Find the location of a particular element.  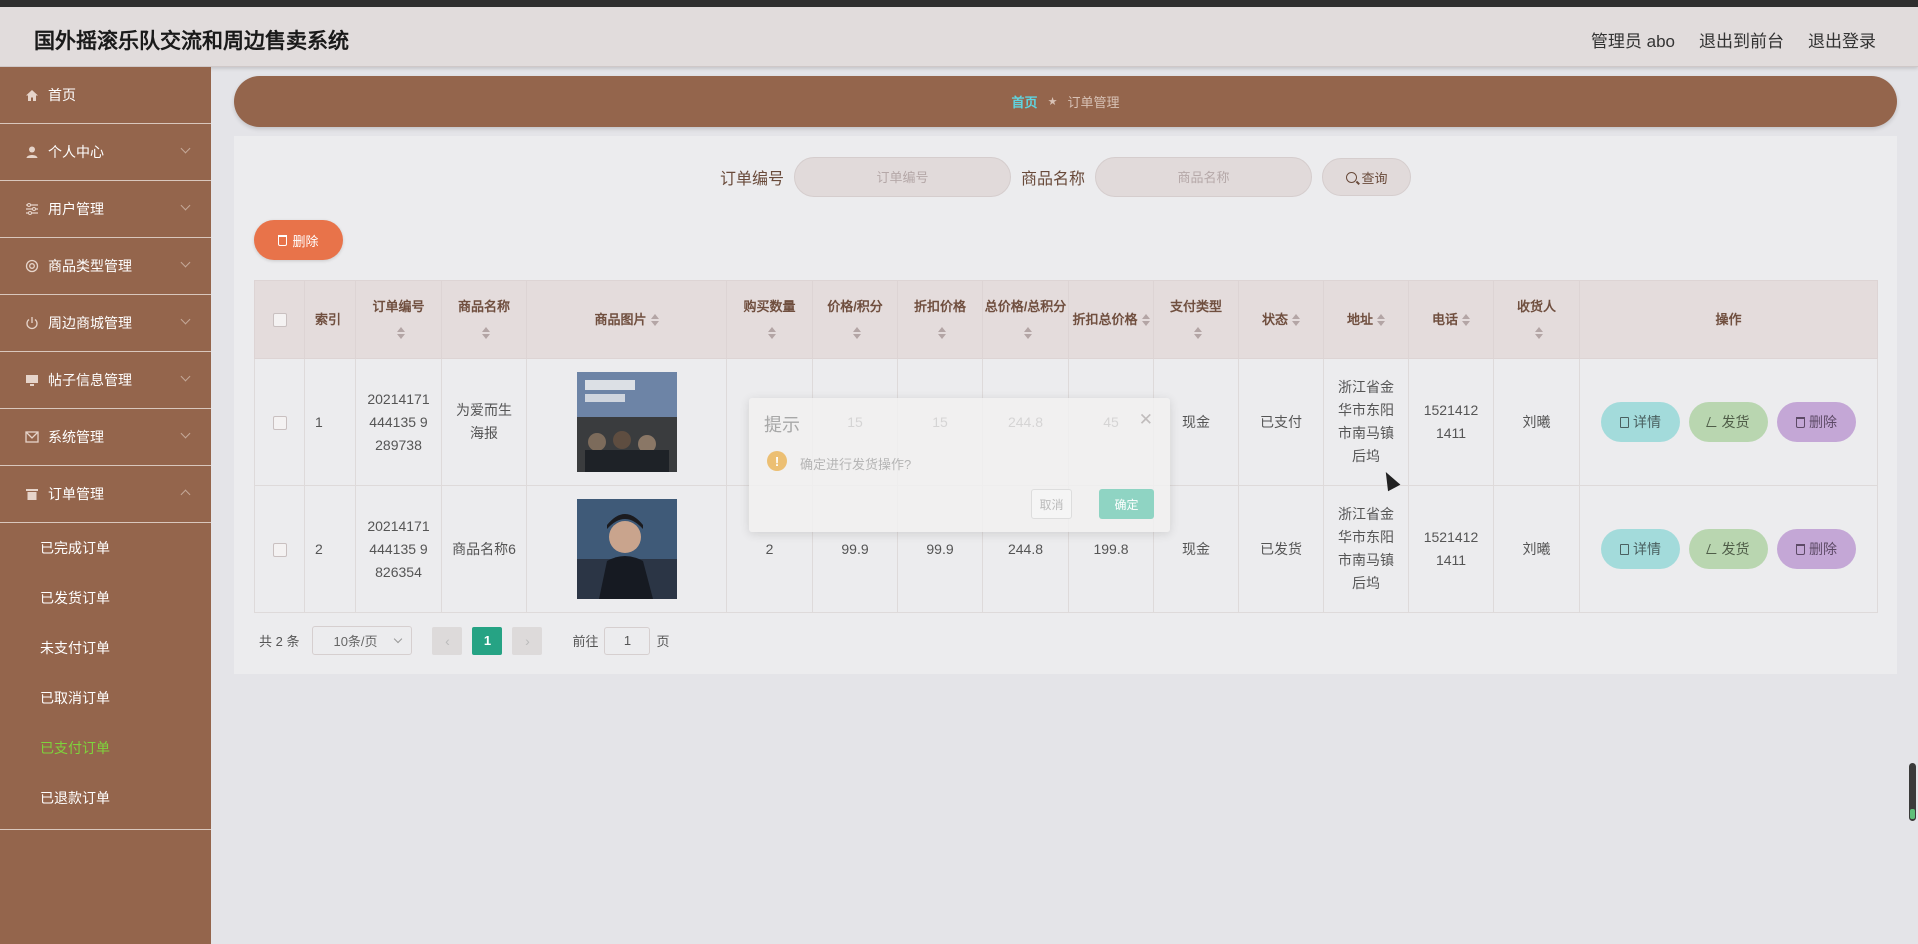

product-image-photo is located at coordinates (626, 549).